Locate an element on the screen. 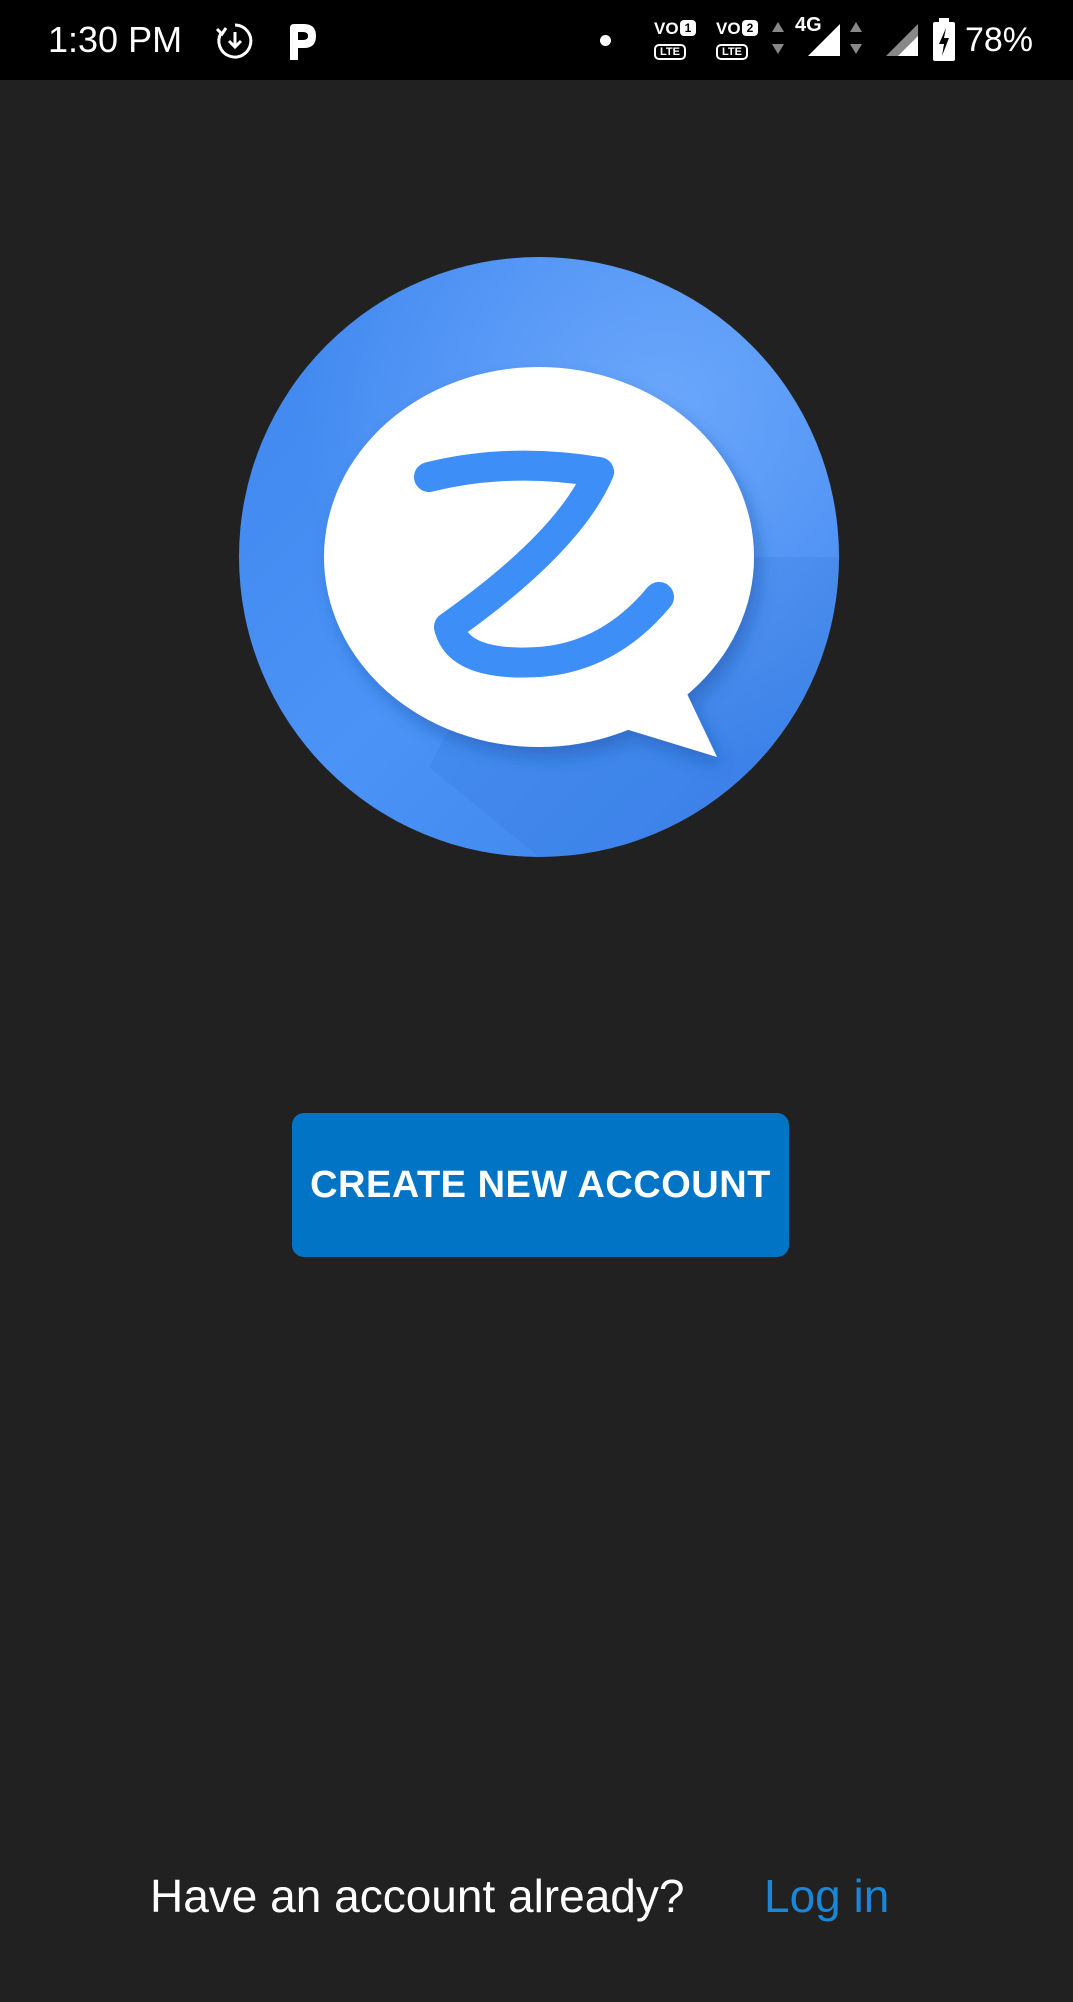  status-bar: 1:30 PM VO 1 LTE VO 2 LTE 4G 78% is located at coordinates (536, 40).